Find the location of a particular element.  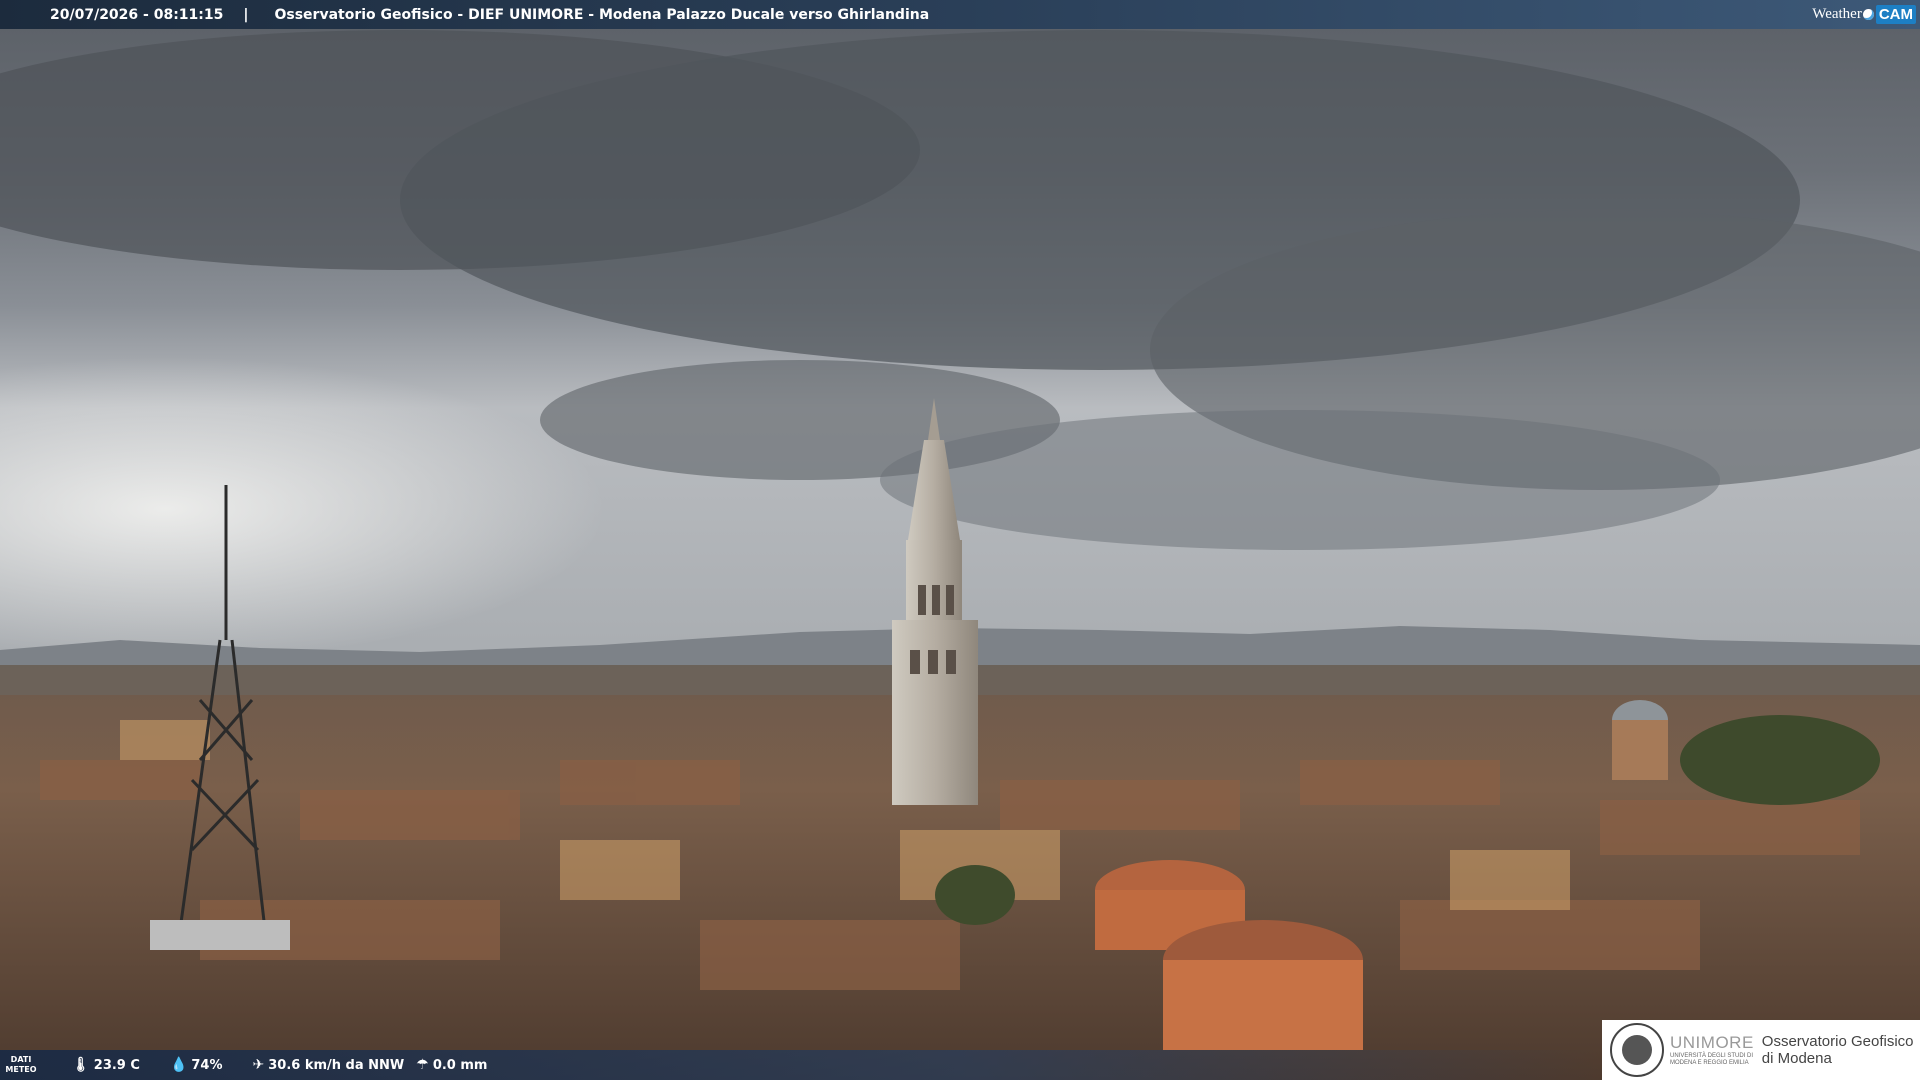

humidity-reading: 💧 74% is located at coordinates (196, 1065).